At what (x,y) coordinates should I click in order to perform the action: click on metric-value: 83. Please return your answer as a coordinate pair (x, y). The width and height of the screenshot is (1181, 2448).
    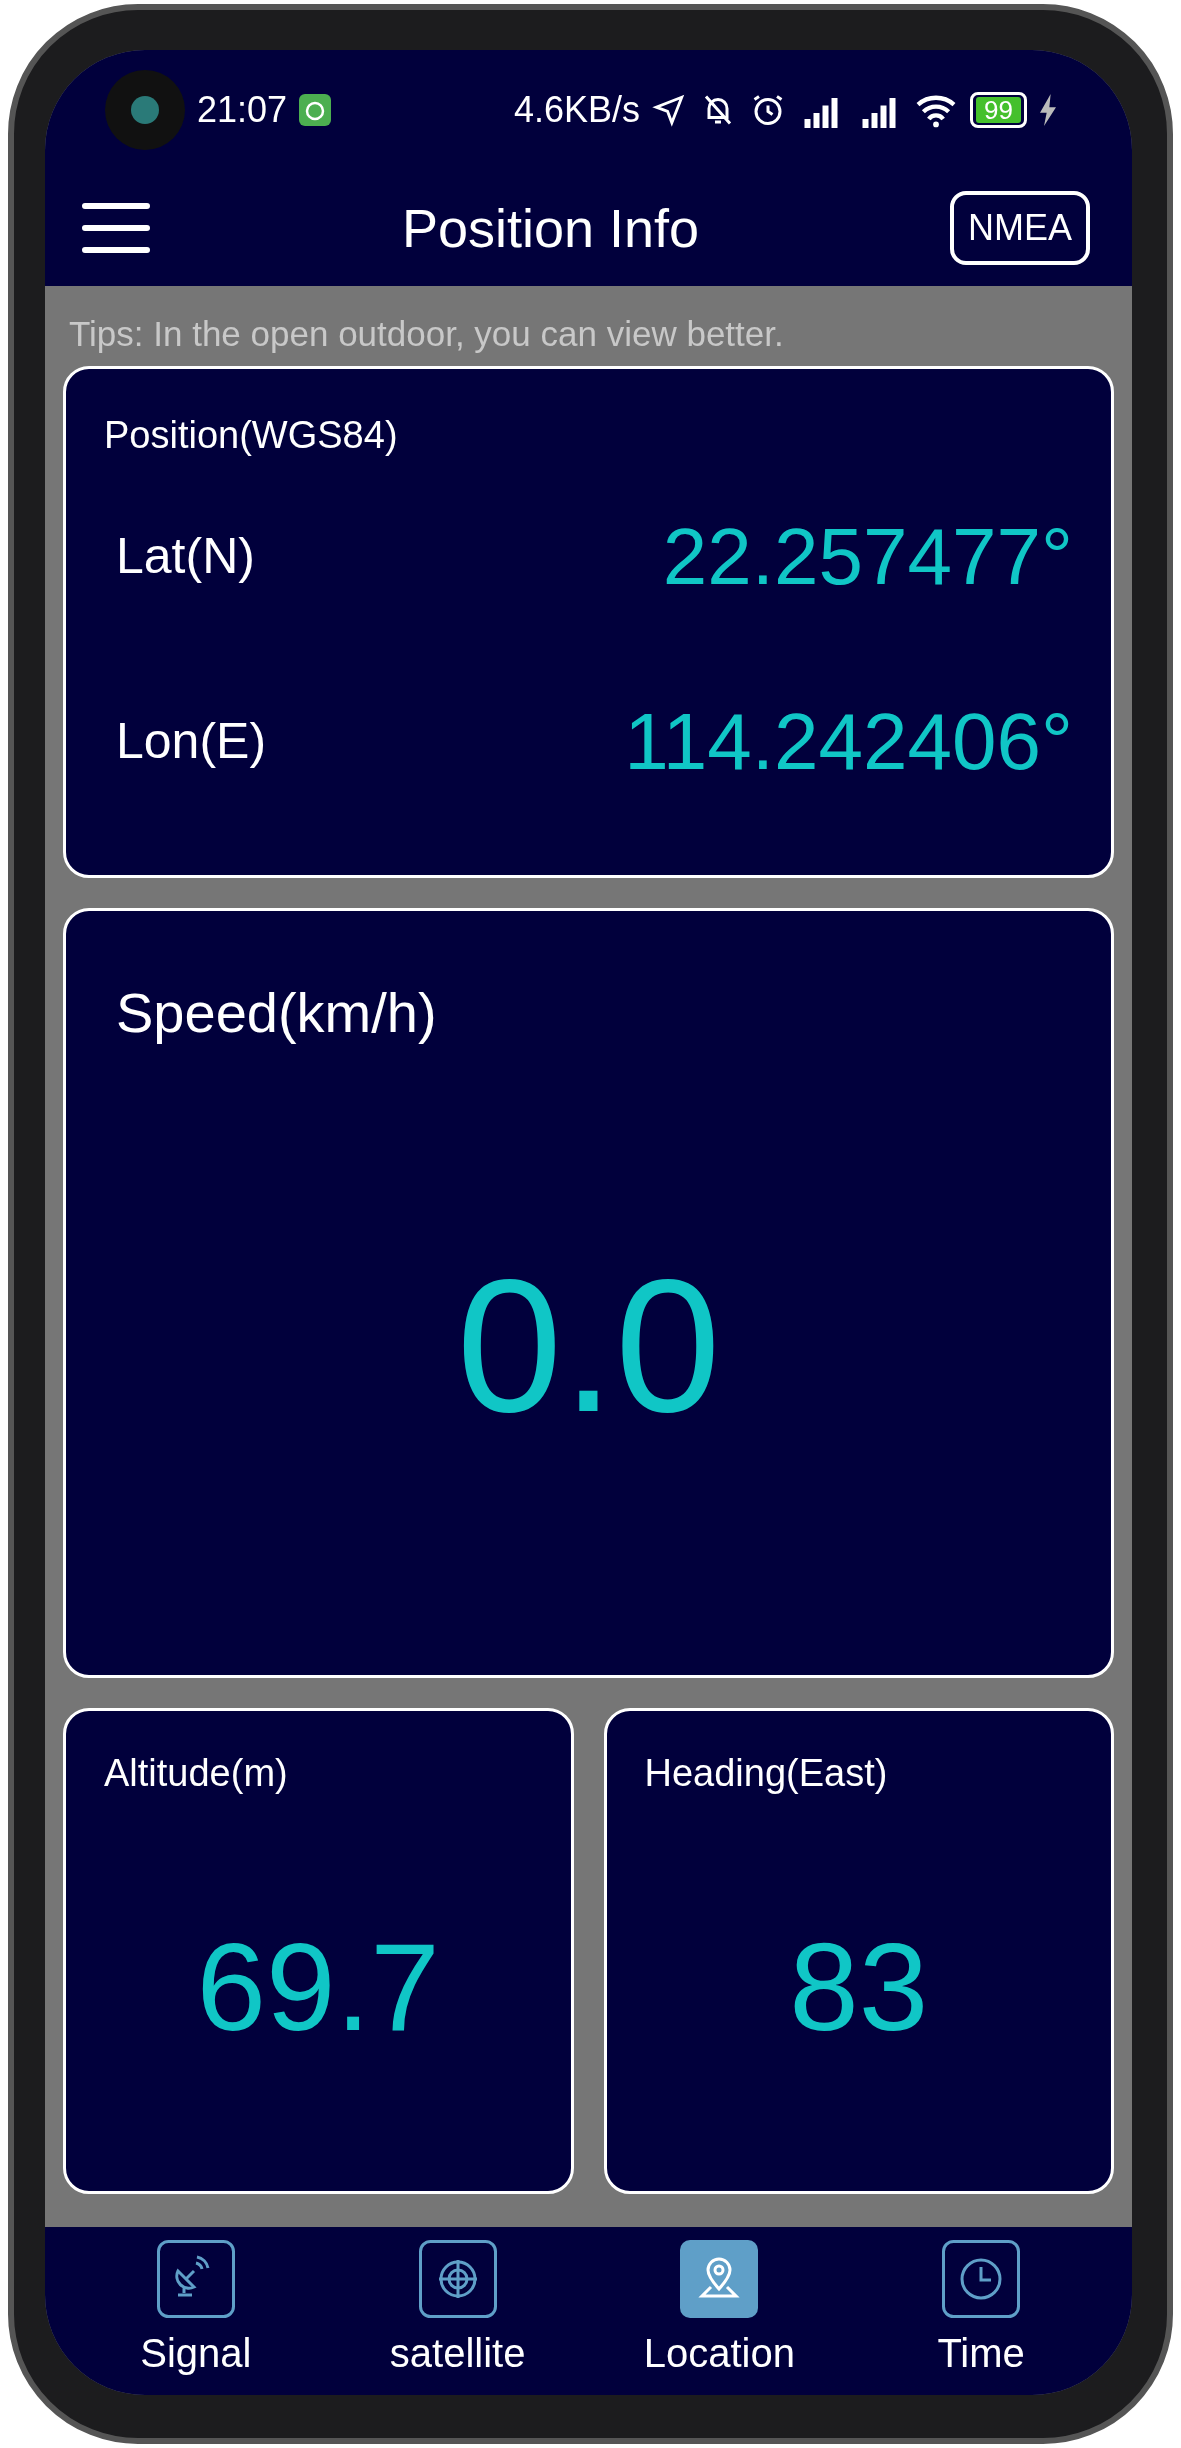
    Looking at the image, I should click on (859, 1986).